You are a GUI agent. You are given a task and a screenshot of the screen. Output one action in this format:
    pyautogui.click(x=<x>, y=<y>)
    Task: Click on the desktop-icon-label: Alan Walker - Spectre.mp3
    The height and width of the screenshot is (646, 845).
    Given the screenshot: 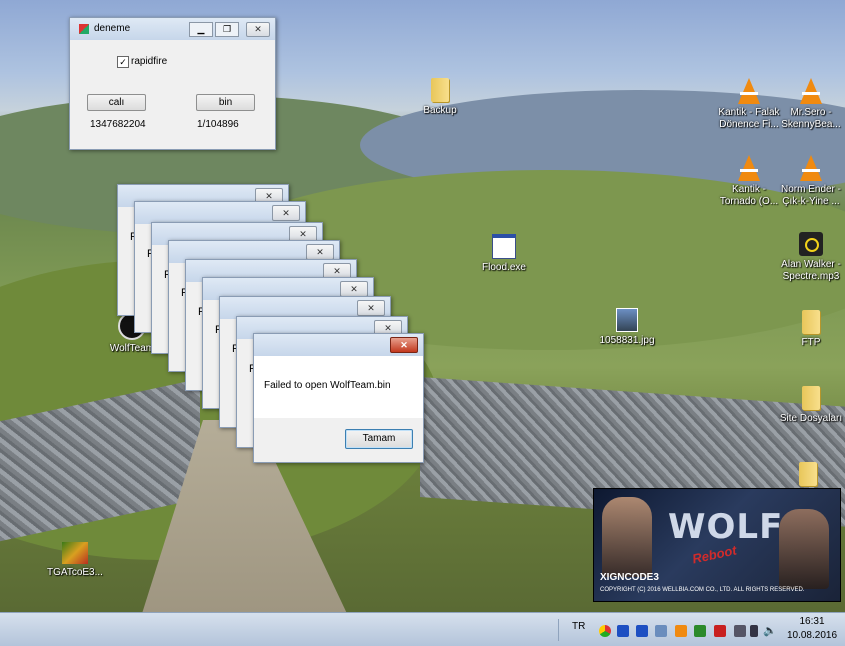 What is the action you would take?
    pyautogui.click(x=811, y=270)
    